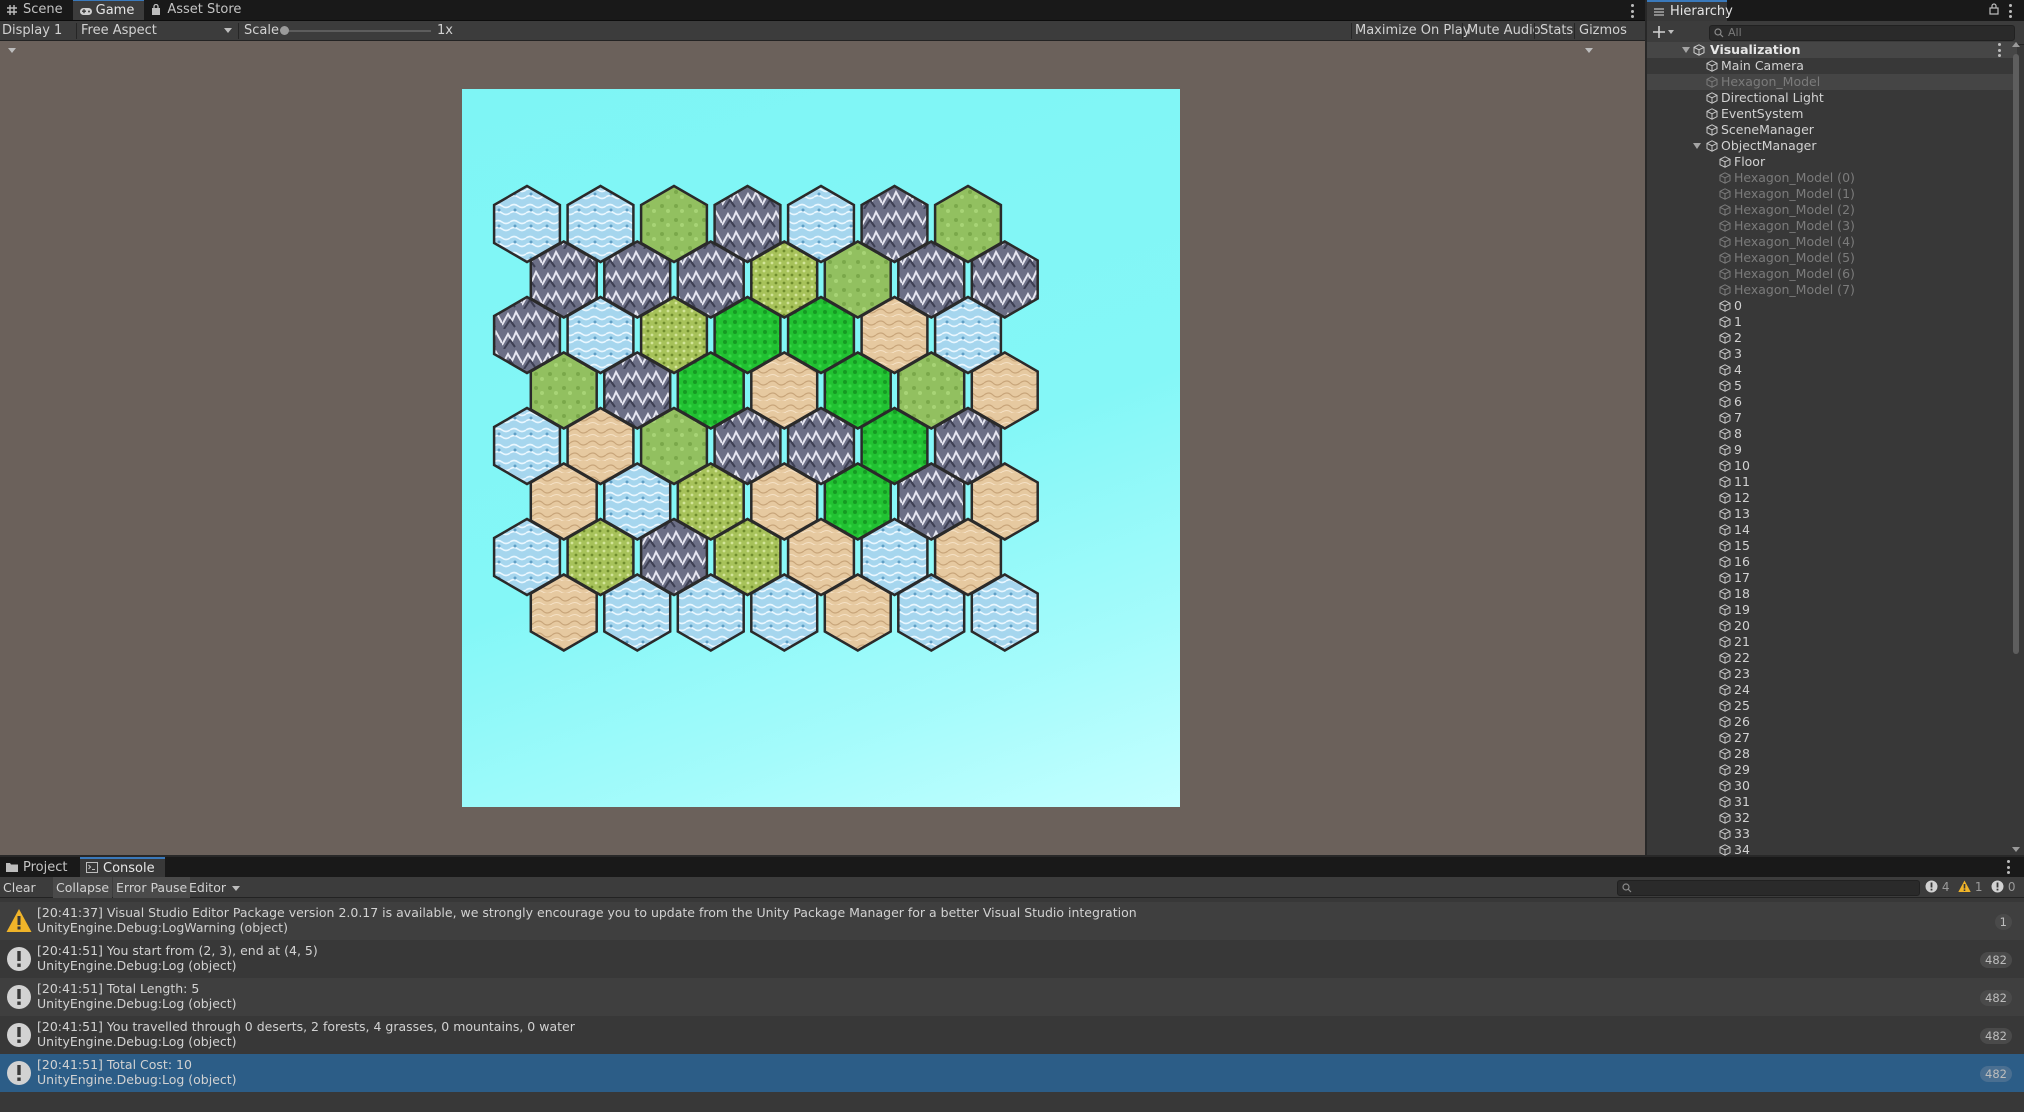 This screenshot has width=2024, height=1112. Describe the element at coordinates (1832, 514) in the screenshot. I see `hierarchy-item: 13` at that location.